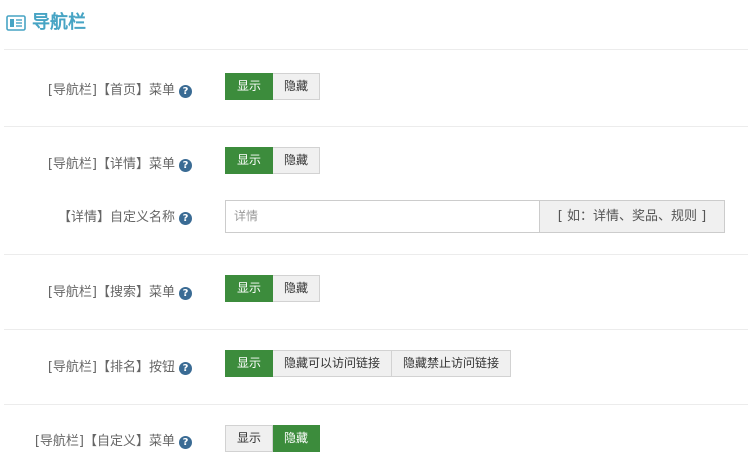 The width and height of the screenshot is (748, 466). I want to click on search-menu-label: [导航栏]【搜索】菜单 ?, so click(120, 293).